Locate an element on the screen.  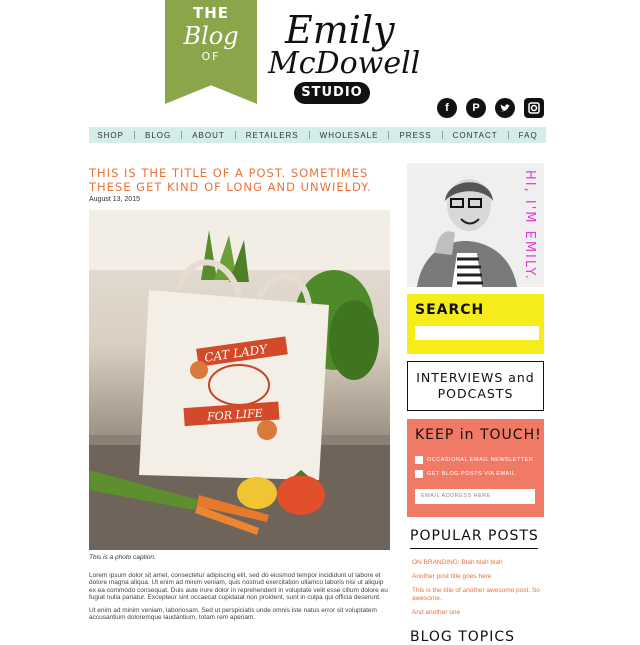
interviews-line1: INTERVIEWS and is located at coordinates (475, 377).